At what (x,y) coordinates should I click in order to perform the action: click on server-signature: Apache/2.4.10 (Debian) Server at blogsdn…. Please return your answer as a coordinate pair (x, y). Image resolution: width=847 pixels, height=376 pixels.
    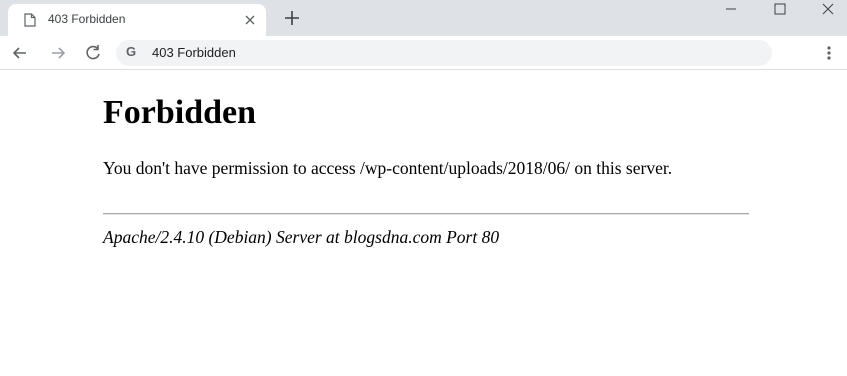
    Looking at the image, I should click on (301, 237).